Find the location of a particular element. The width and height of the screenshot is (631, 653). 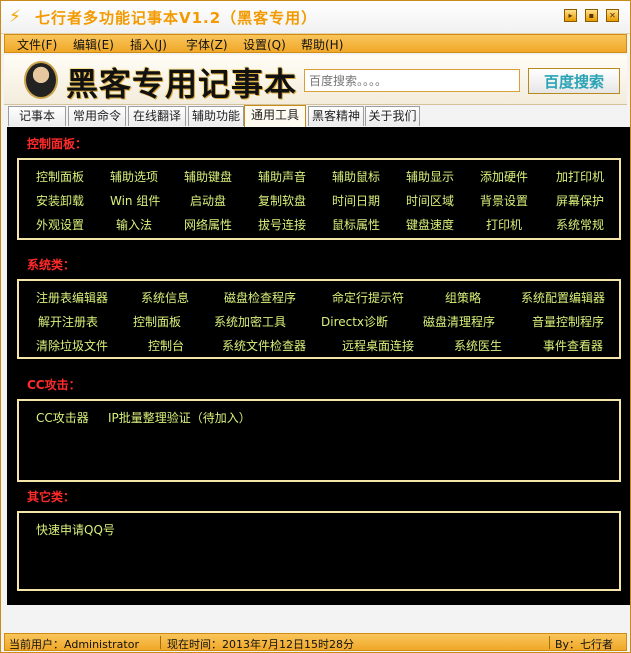

tool-item: 复制软盘 is located at coordinates (282, 200).